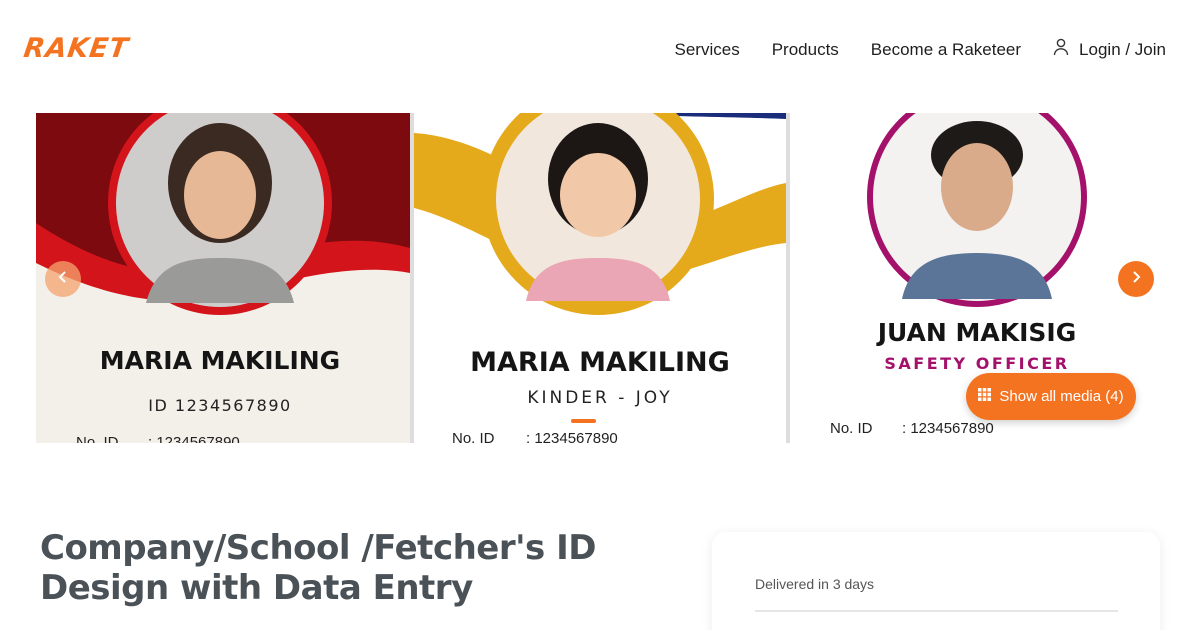 This screenshot has width=1200, height=630. What do you see at coordinates (976, 332) in the screenshot?
I see `slide-3-name: JUAN MAKISIG` at bounding box center [976, 332].